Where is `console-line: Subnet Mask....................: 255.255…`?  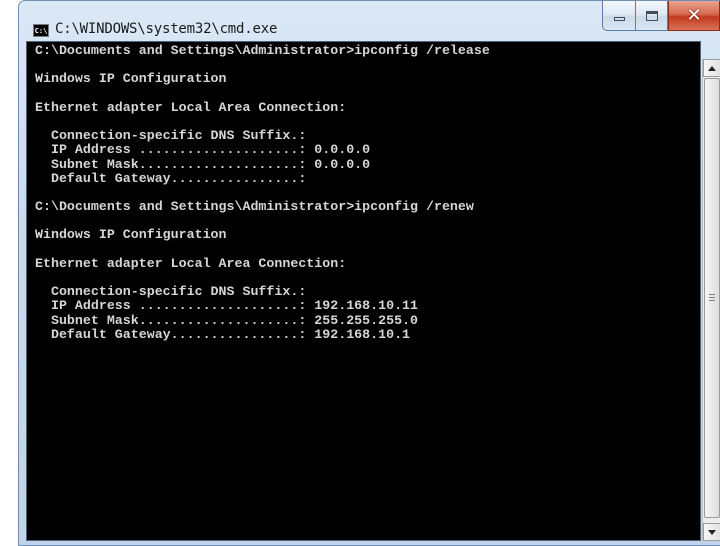 console-line: Subnet Mask....................: 255.255… is located at coordinates (227, 320).